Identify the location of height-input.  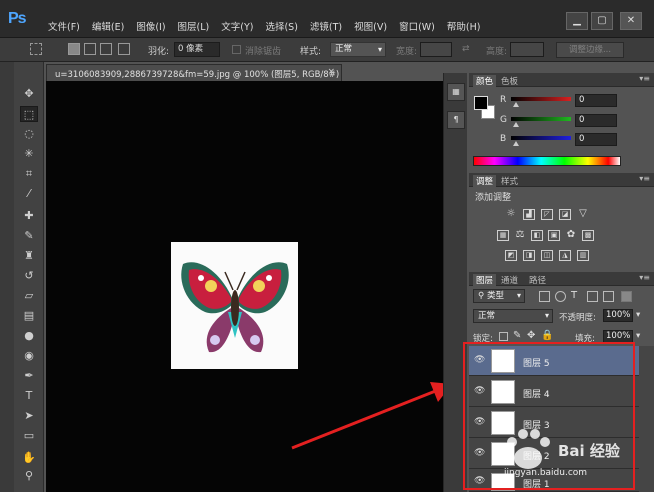
(527, 49).